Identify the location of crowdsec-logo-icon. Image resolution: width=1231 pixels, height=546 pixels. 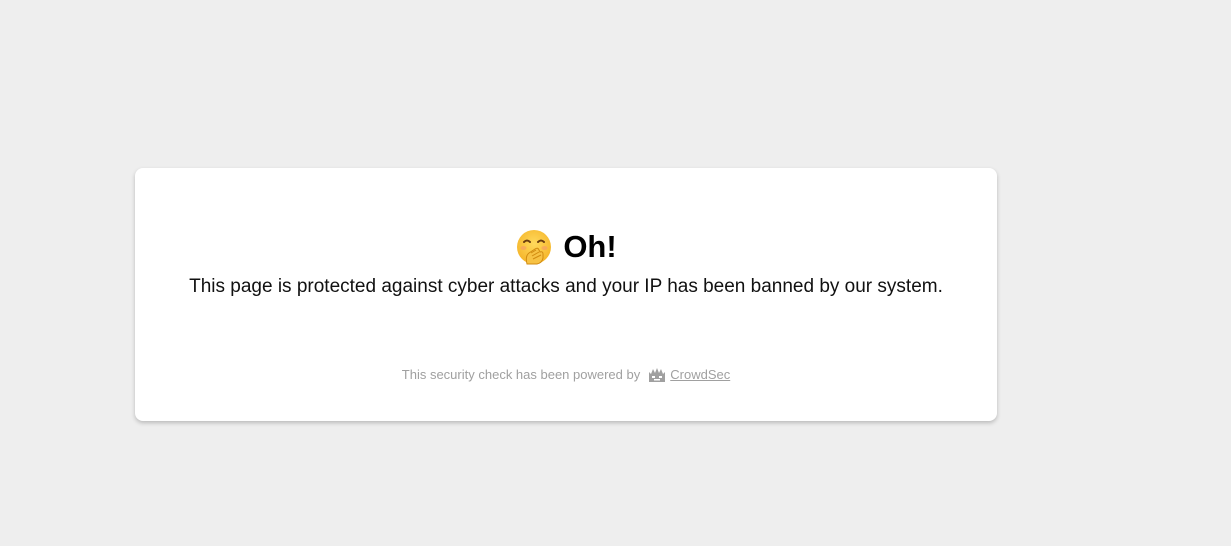
(657, 375).